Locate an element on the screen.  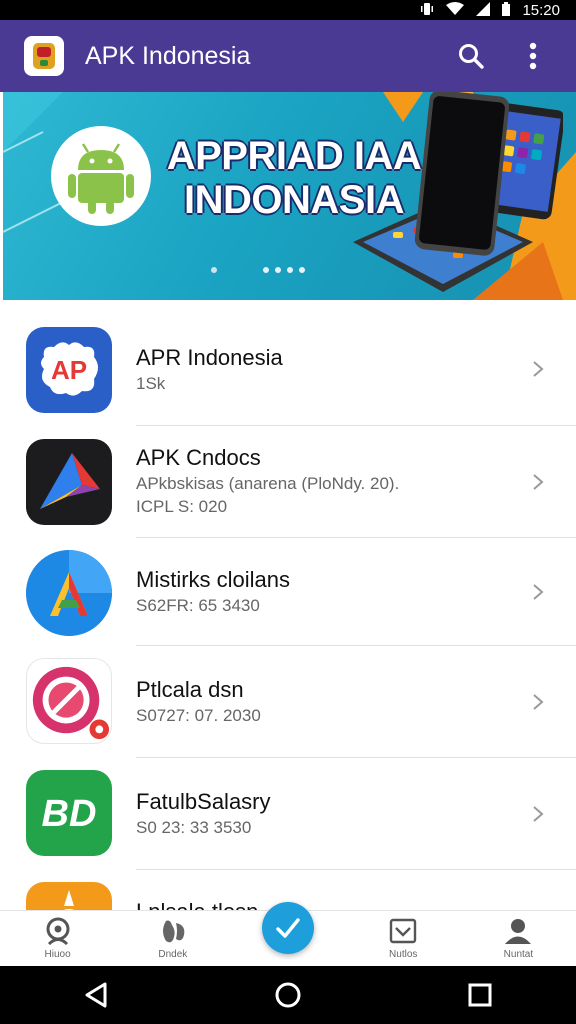
list-item: AP APR Indonesia 1Sk is located at coordinates (288, 369).